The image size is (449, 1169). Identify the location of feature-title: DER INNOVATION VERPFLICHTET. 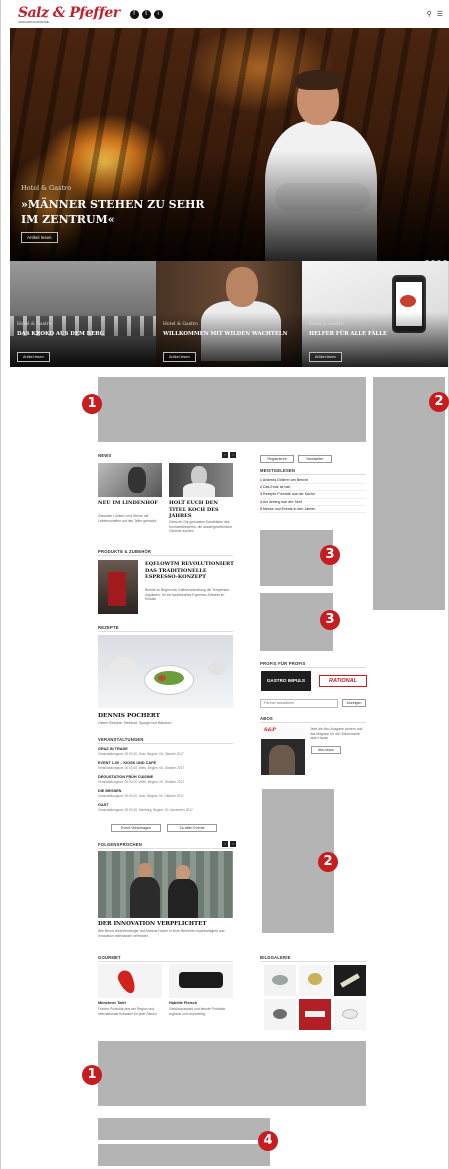
(168, 924).